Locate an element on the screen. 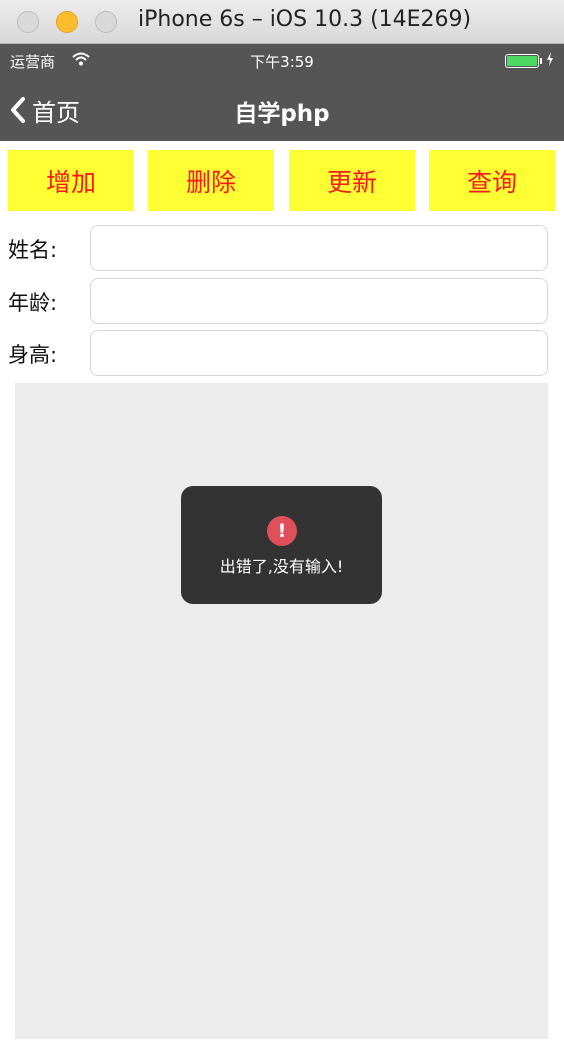 This screenshot has width=564, height=1046. status-time: 下午3:59 is located at coordinates (282, 62).